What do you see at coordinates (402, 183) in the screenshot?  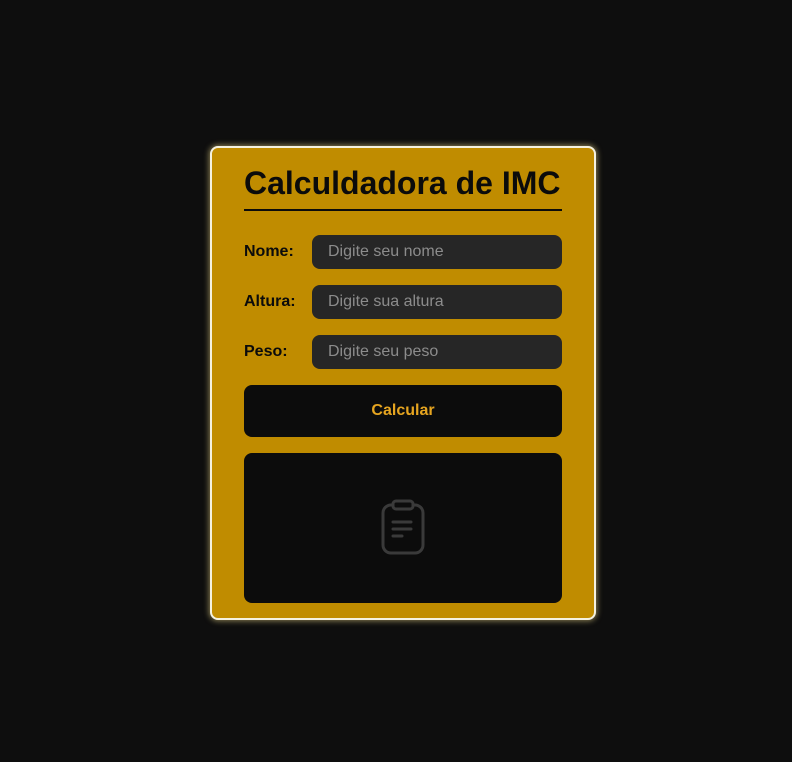 I see `page-title: Calculdadora de IMC` at bounding box center [402, 183].